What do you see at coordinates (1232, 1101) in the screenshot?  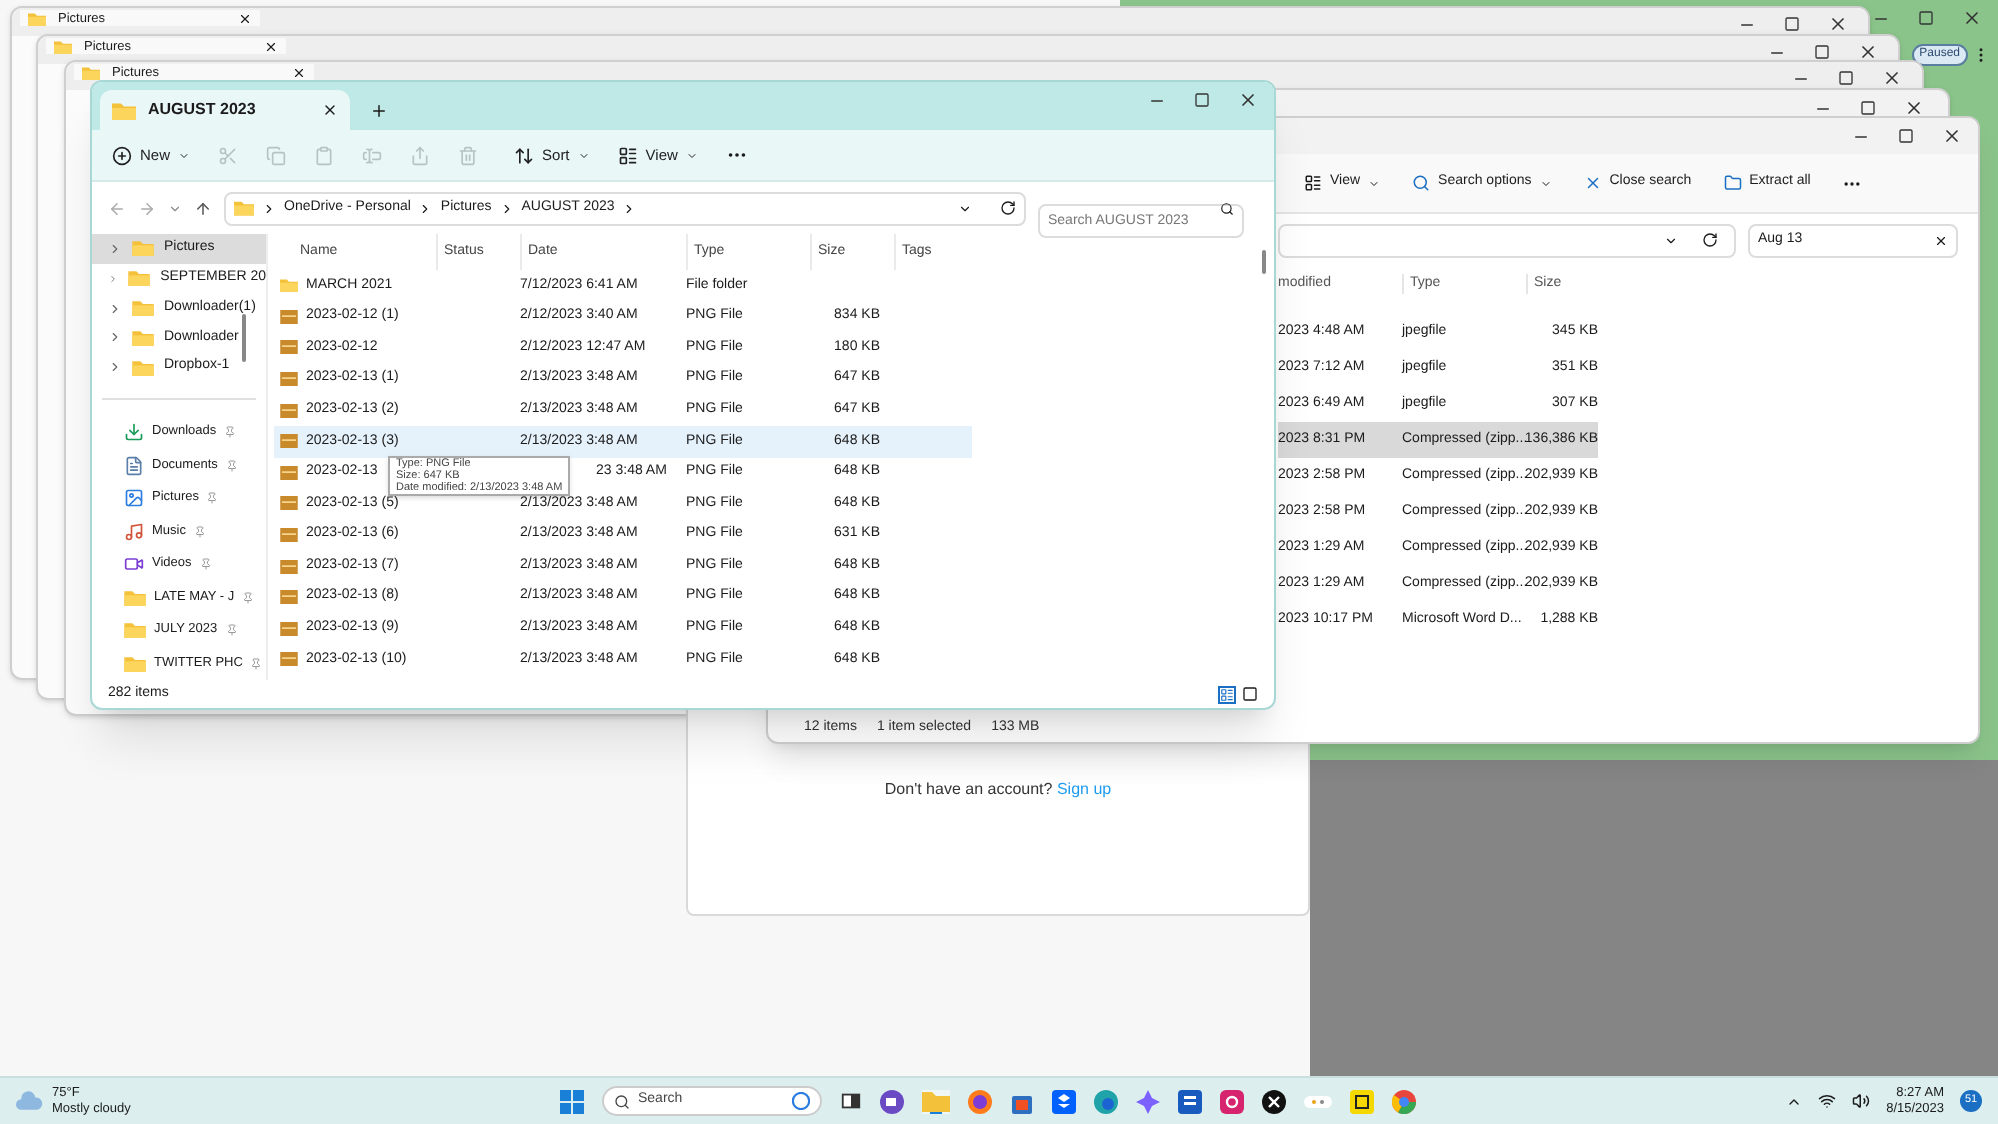 I see `camera-app-icon` at bounding box center [1232, 1101].